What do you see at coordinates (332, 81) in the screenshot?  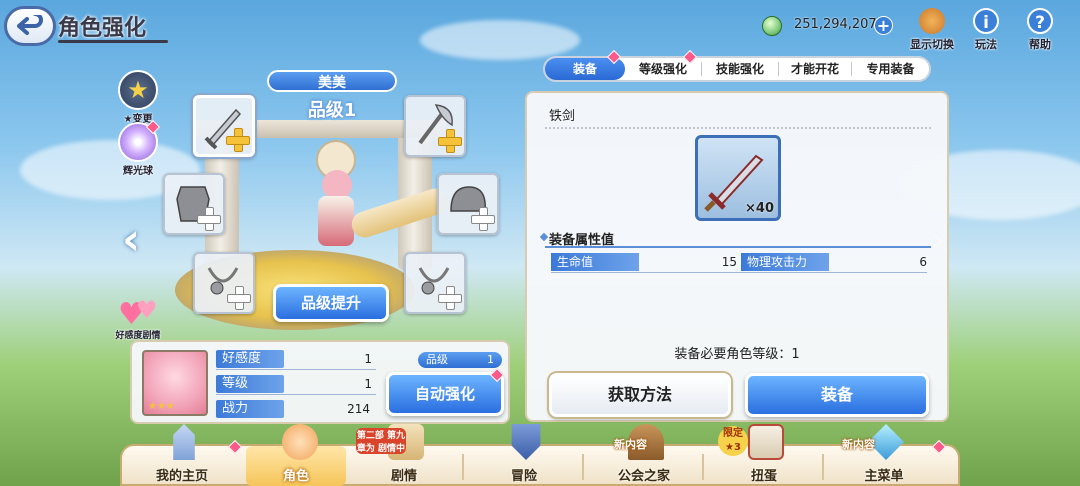 I see `character-name: 美美` at bounding box center [332, 81].